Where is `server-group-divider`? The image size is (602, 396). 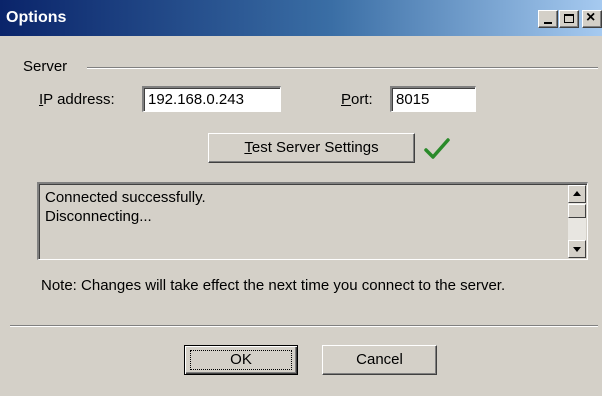
server-group-divider is located at coordinates (342, 68).